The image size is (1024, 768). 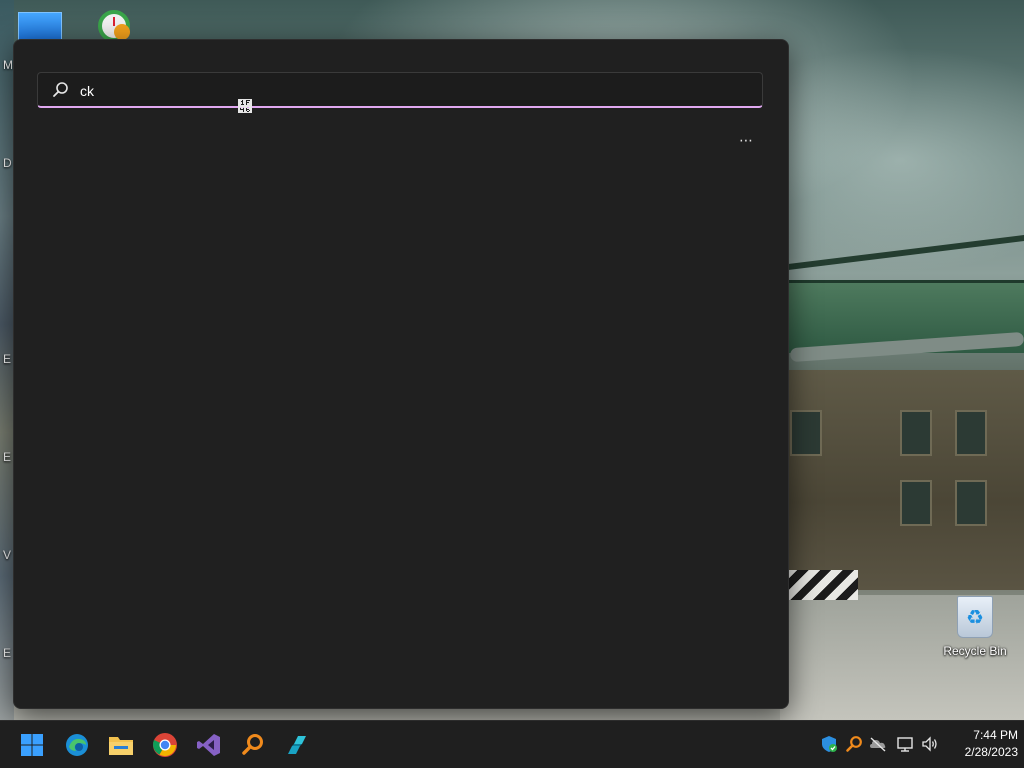 What do you see at coordinates (975, 617) in the screenshot?
I see `recycle-bin-icon: ♻` at bounding box center [975, 617].